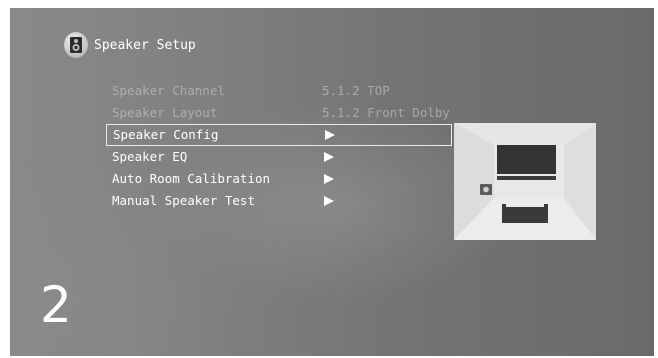  Describe the element at coordinates (279, 179) in the screenshot. I see `menu-item-auto-room-calibration: Auto Room Calibration` at that location.